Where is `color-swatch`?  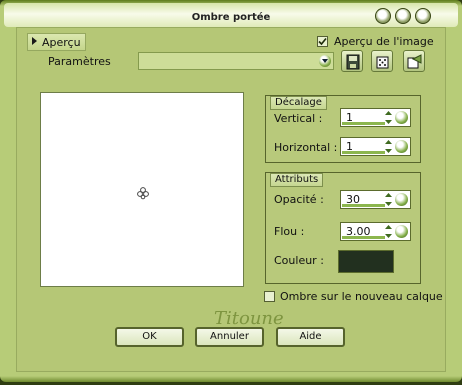 color-swatch is located at coordinates (366, 261).